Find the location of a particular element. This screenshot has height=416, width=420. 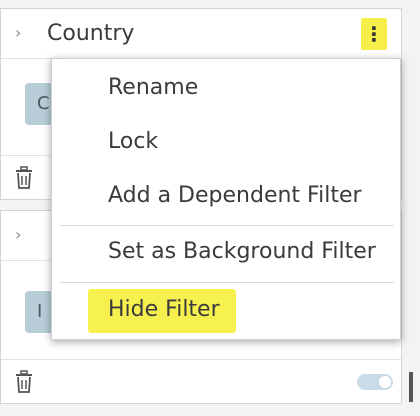

menu-item-add-dependent-filter: Add a Dependent Filter is located at coordinates (226, 197).